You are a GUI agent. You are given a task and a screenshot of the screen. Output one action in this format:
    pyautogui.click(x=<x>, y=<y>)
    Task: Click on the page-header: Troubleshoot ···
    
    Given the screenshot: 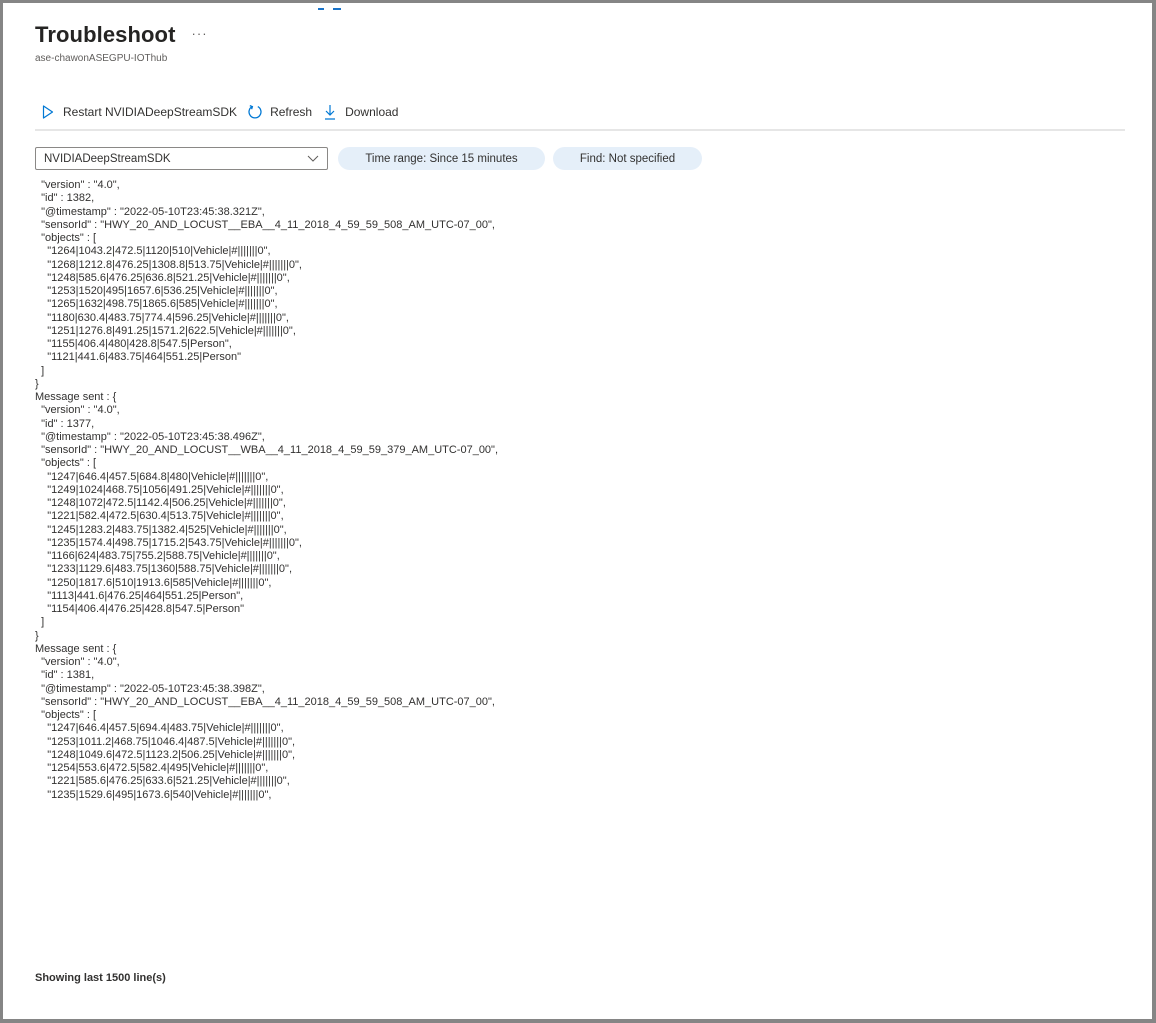 What is the action you would take?
    pyautogui.click(x=121, y=35)
    